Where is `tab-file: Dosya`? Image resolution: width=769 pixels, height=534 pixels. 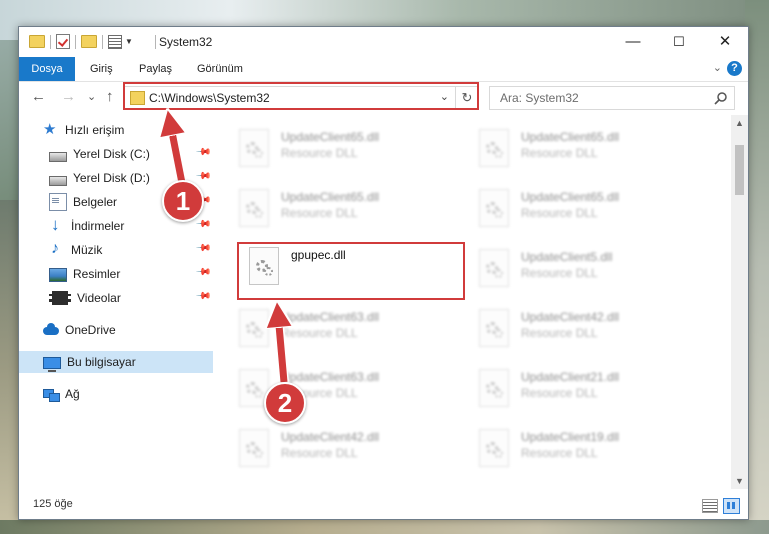
tab-file: Dosya is located at coordinates (47, 69).